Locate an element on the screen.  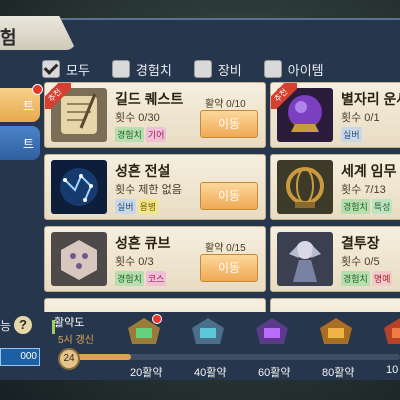
side-label: 능 is located at coordinates (6, 326).